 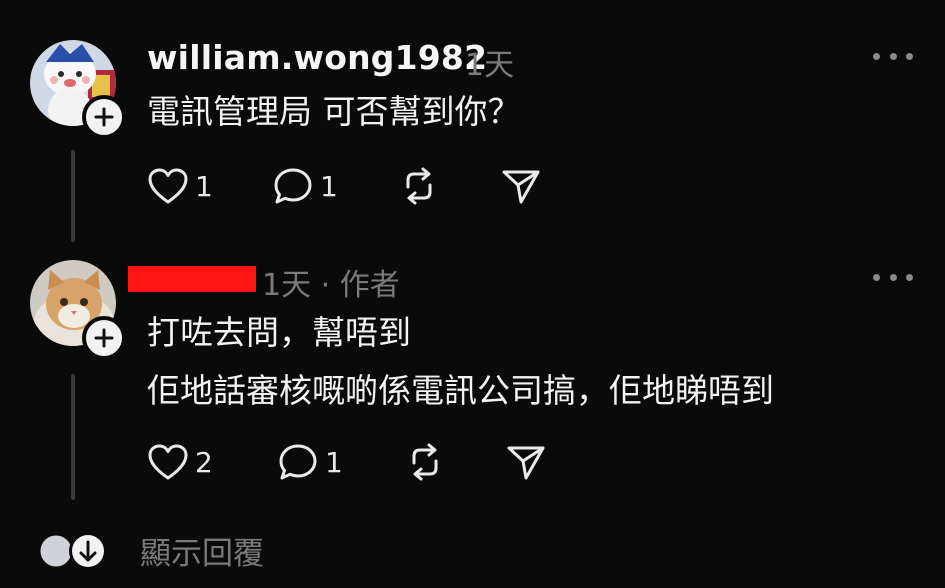 I want to click on post-text-line: 打咗去問，幫唔到, so click(x=279, y=332).